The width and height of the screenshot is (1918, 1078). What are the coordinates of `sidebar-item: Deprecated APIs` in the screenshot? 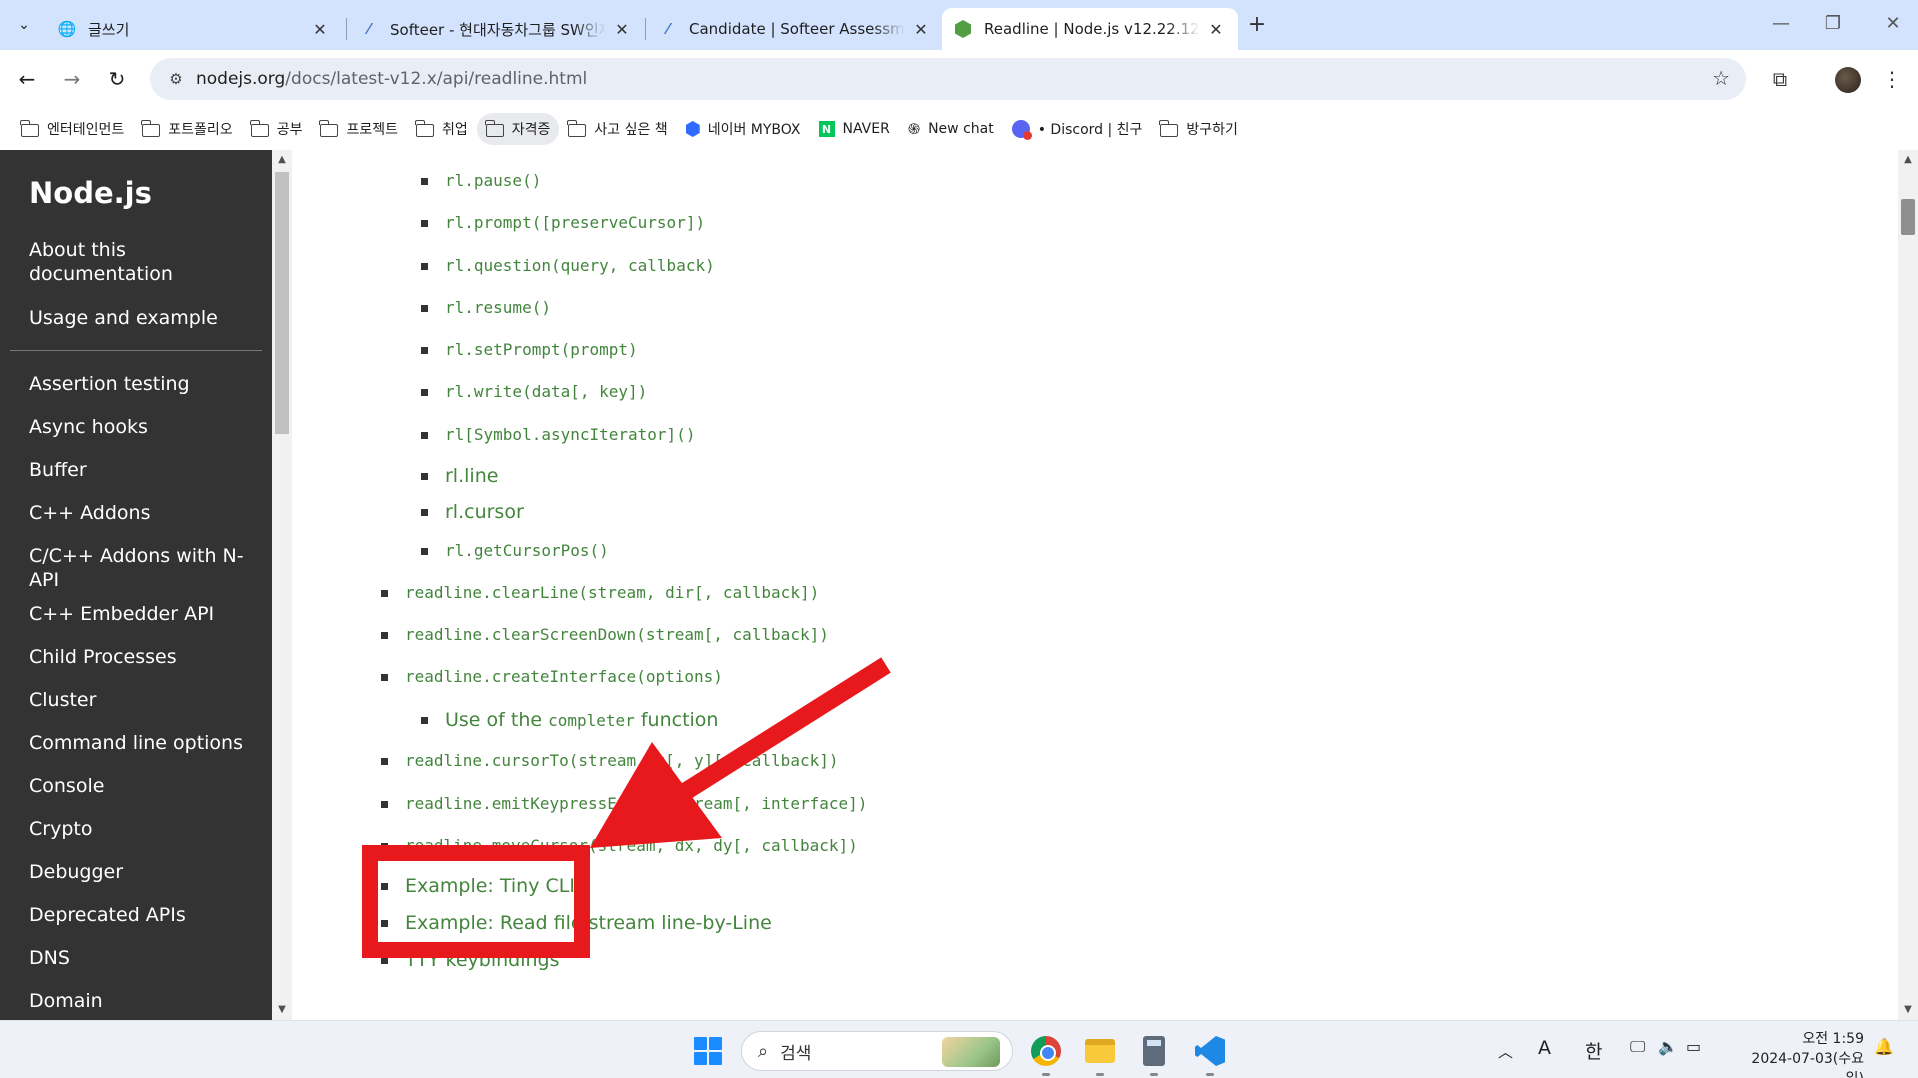 It's located at (149, 915).